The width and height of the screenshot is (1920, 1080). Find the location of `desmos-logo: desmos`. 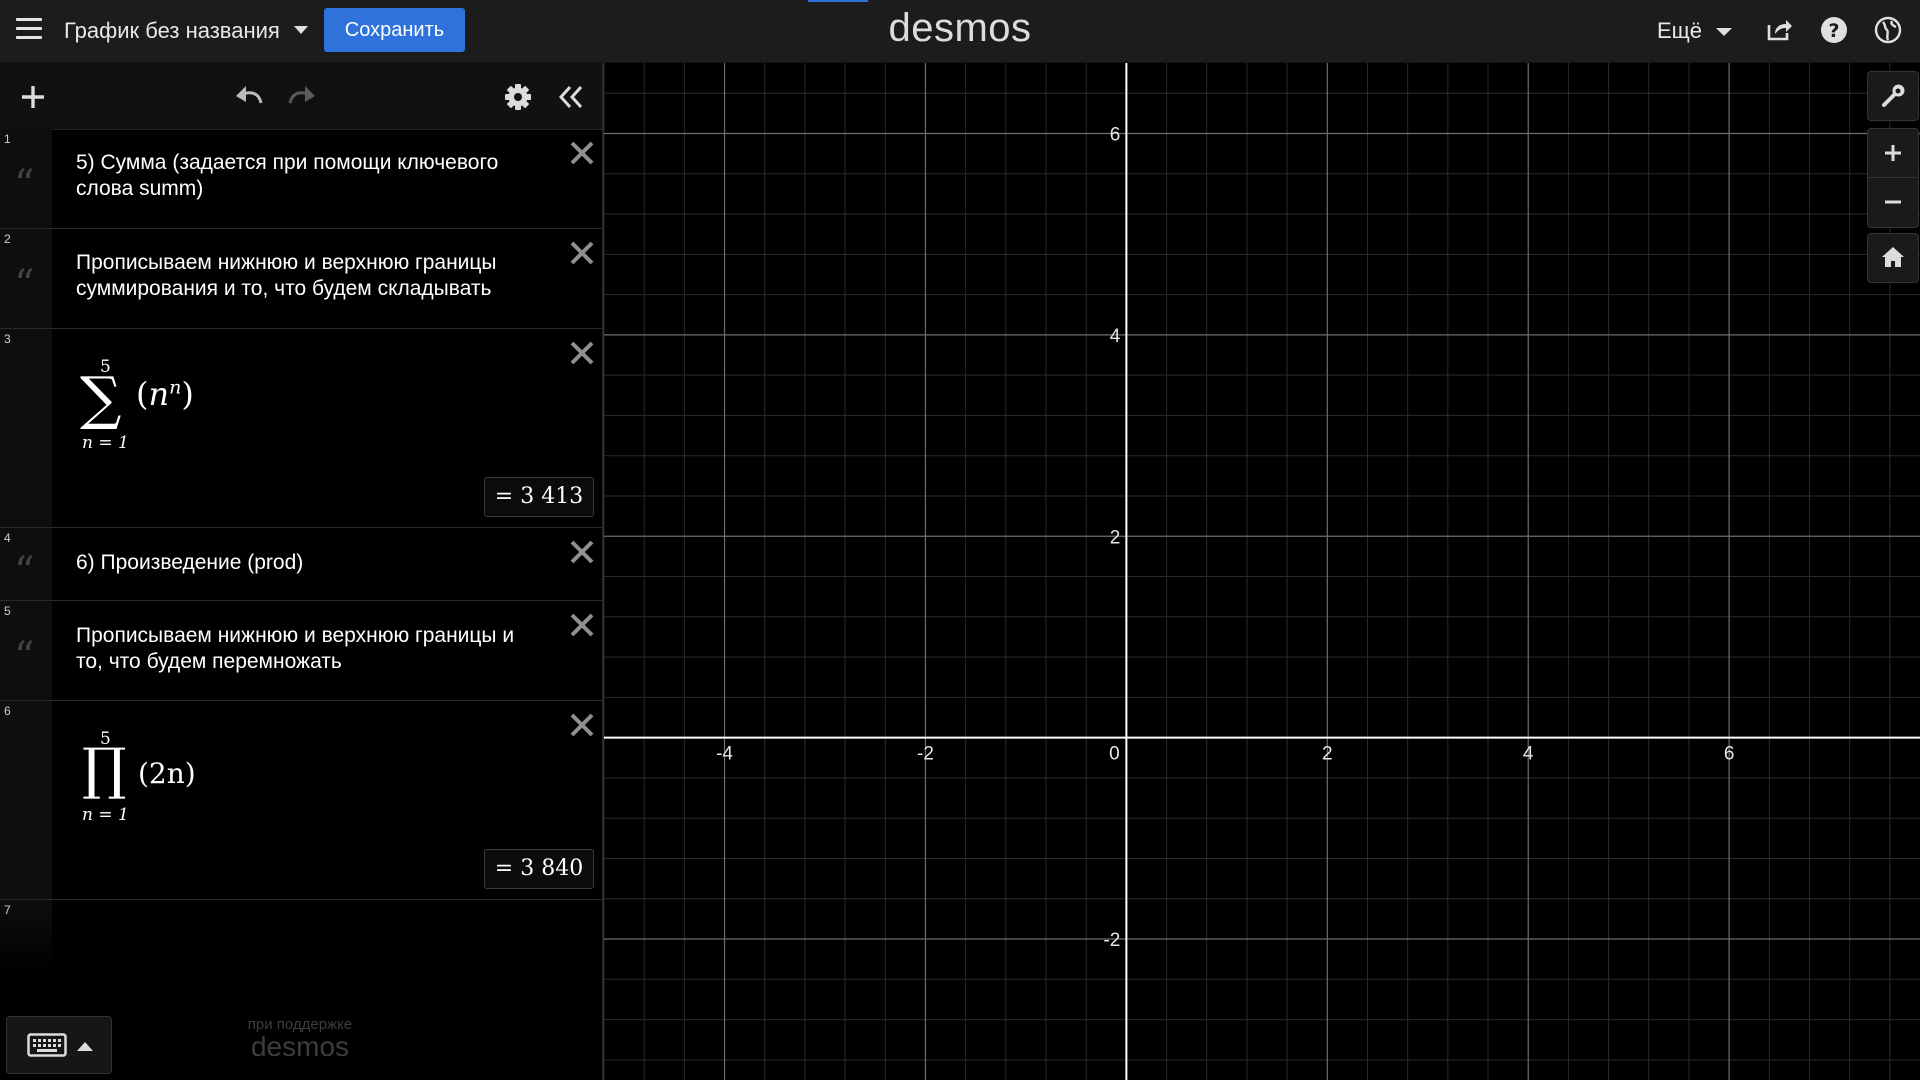

desmos-logo: desmos is located at coordinates (960, 28).